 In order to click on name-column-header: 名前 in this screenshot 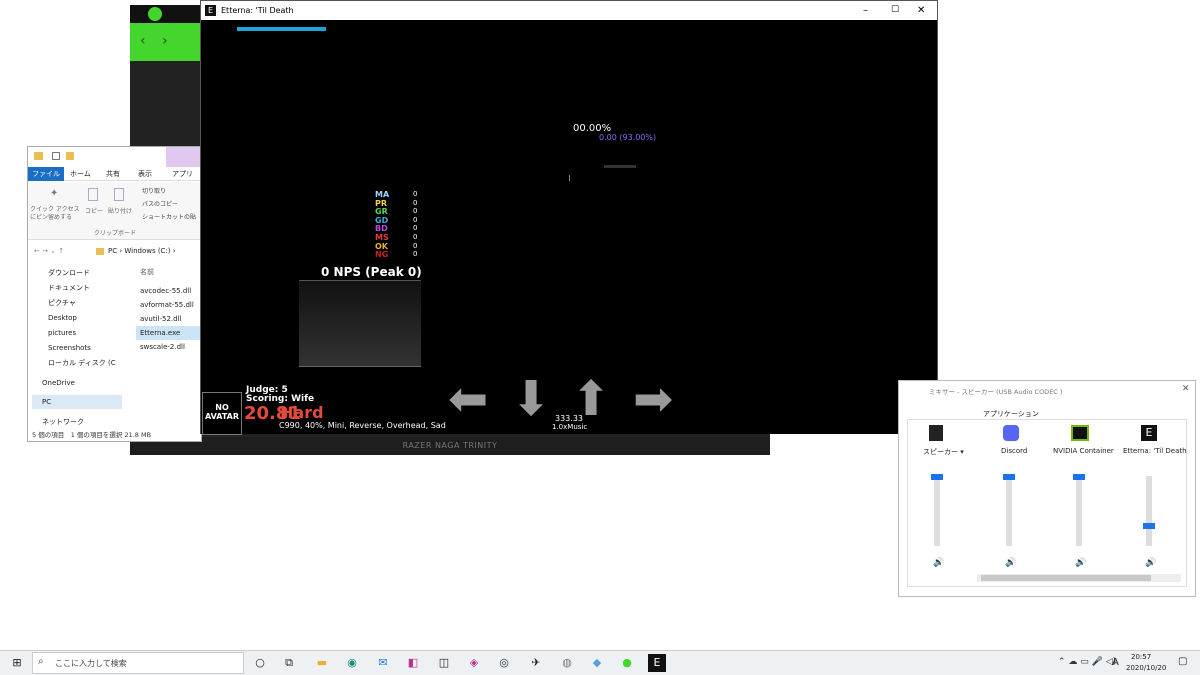, I will do `click(147, 272)`.